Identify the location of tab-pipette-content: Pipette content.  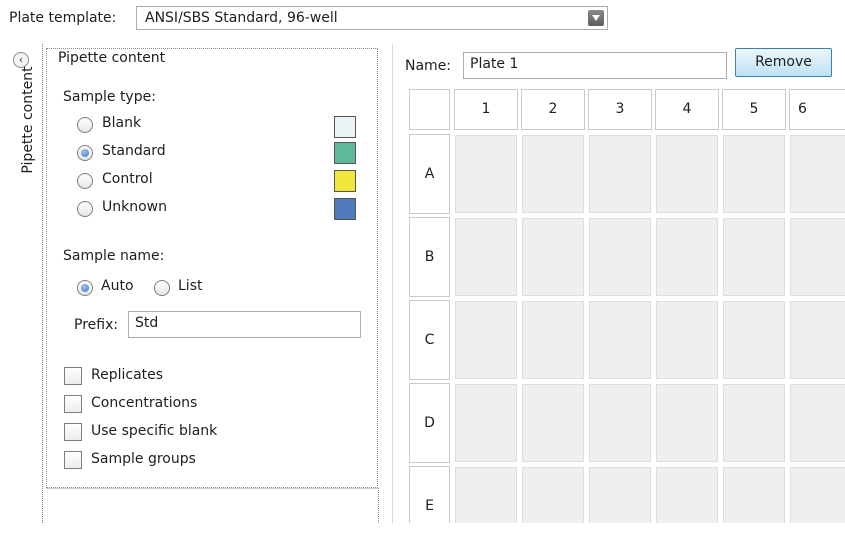
(30, 120).